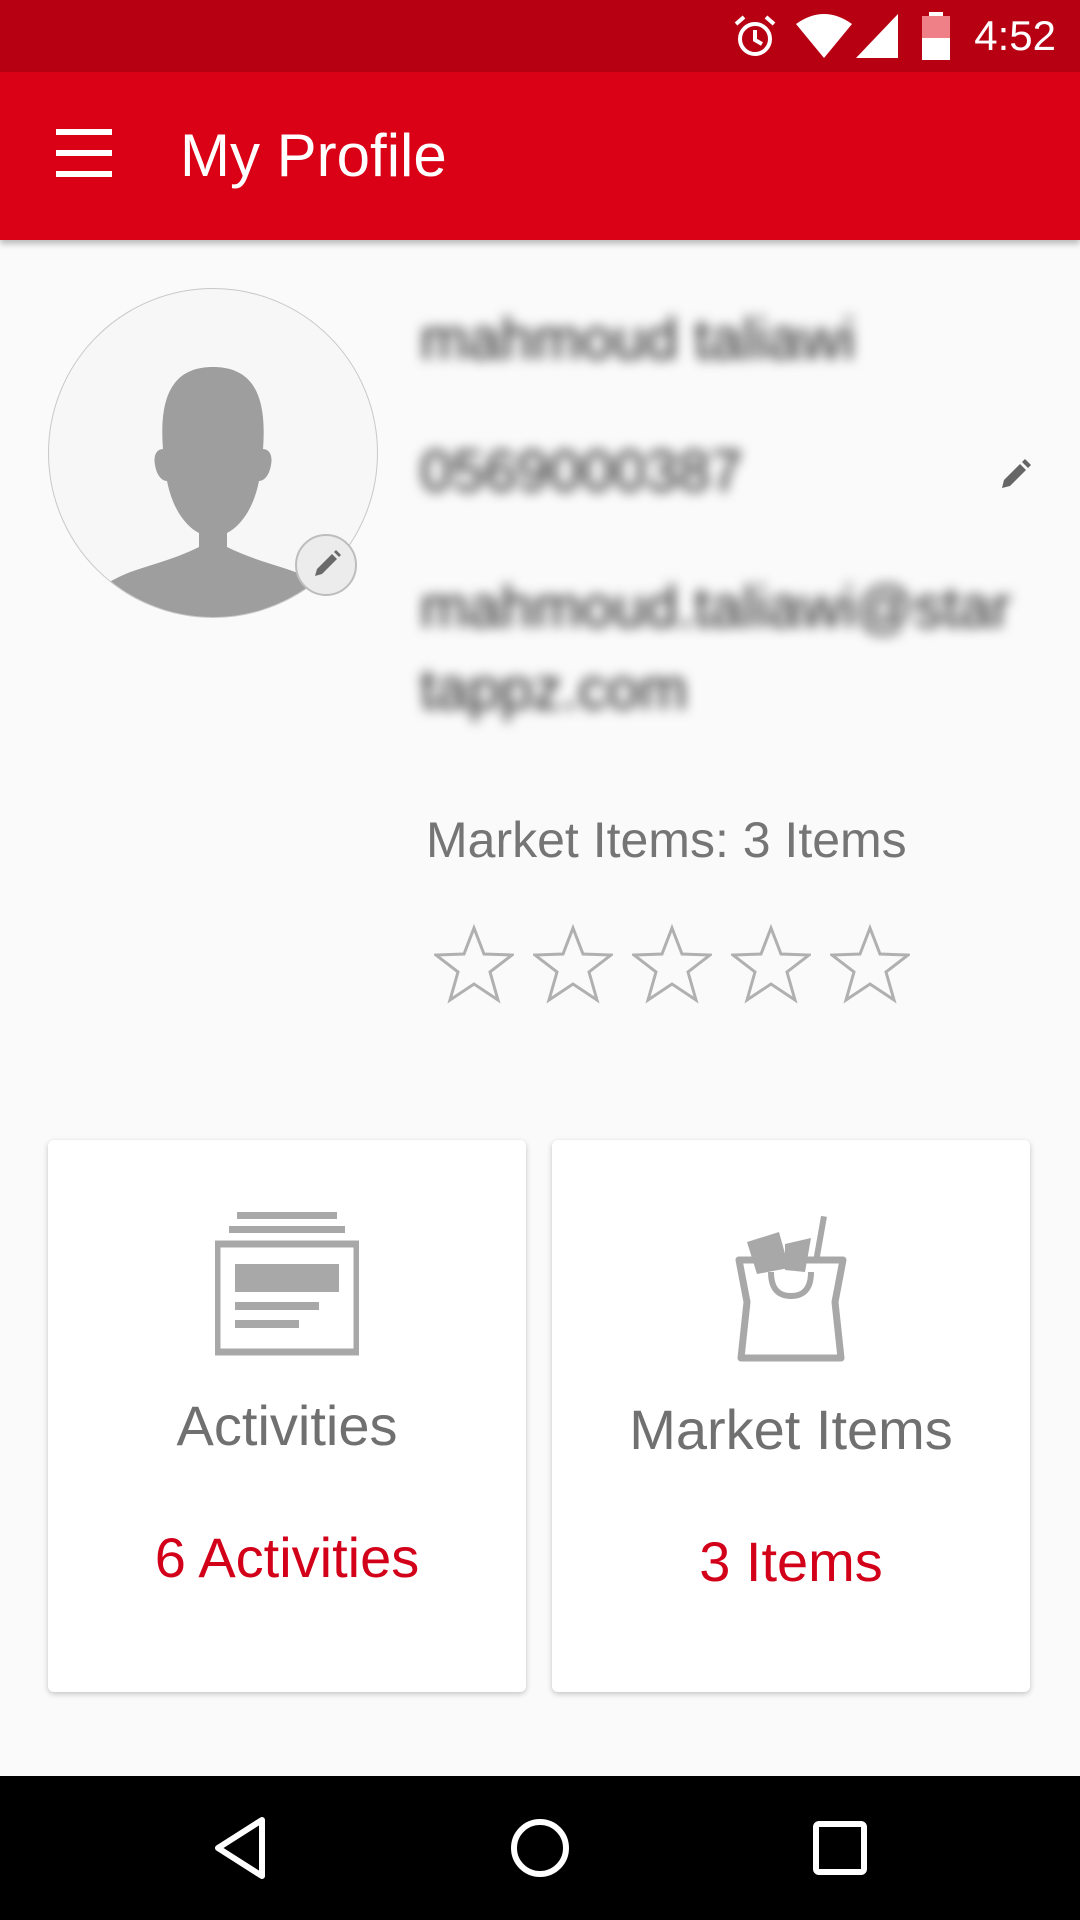 The width and height of the screenshot is (1080, 1920). Describe the element at coordinates (715, 607) in the screenshot. I see `profile-email-line1: mahmoud.taliawi@star` at that location.